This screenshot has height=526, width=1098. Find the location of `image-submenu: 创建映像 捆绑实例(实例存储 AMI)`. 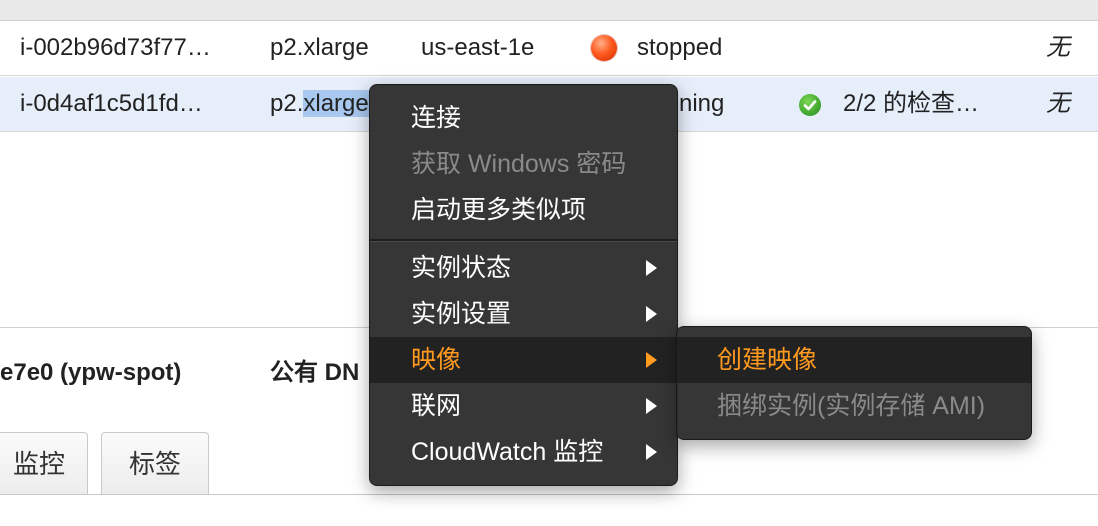

image-submenu: 创建映像 捆绑实例(实例存储 AMI) is located at coordinates (854, 383).